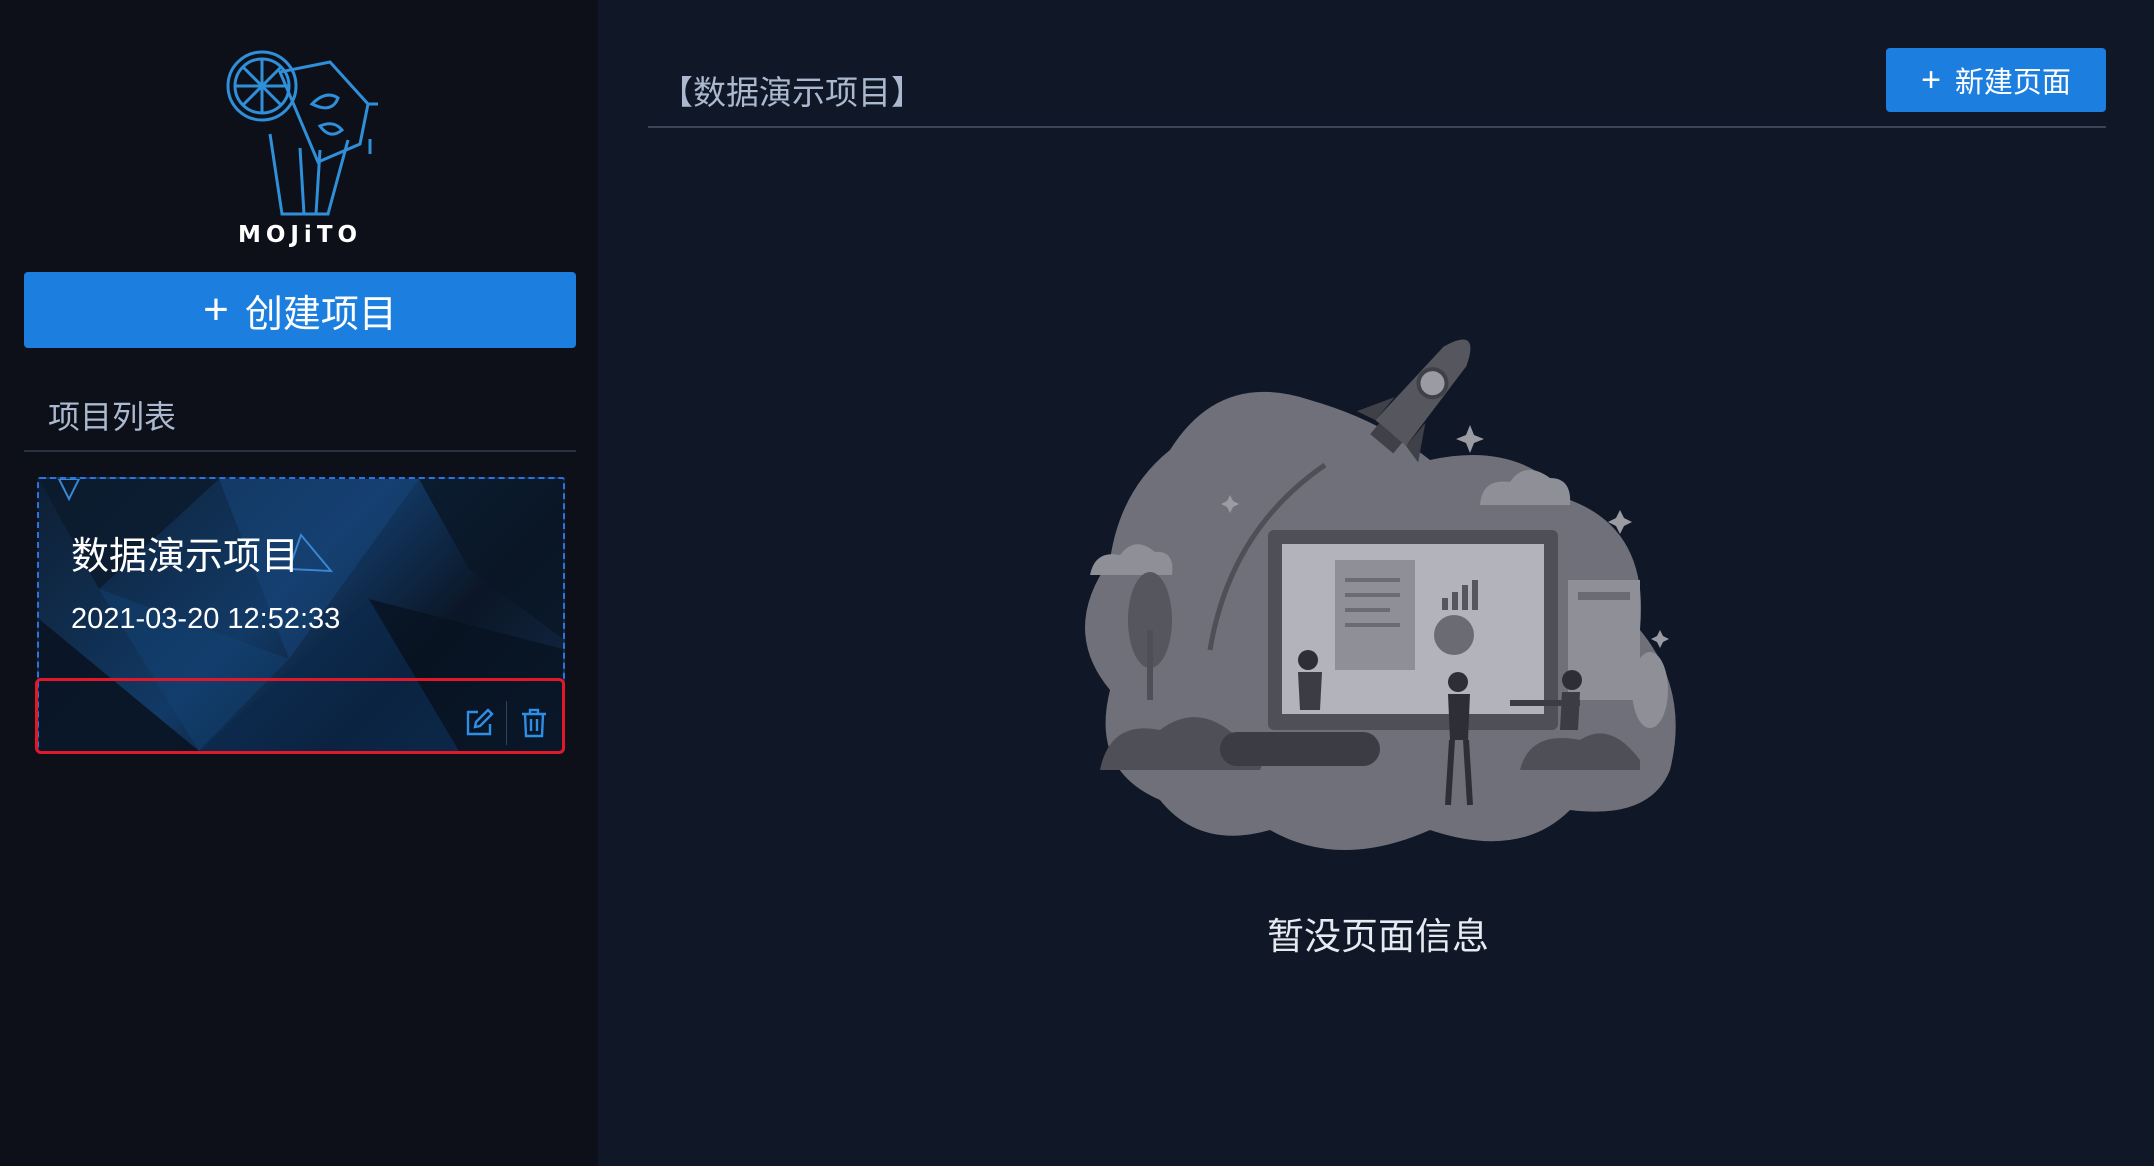 The width and height of the screenshot is (2154, 1166). Describe the element at coordinates (206, 619) in the screenshot. I see `project-time: 2021-03-20 12:52:33` at that location.